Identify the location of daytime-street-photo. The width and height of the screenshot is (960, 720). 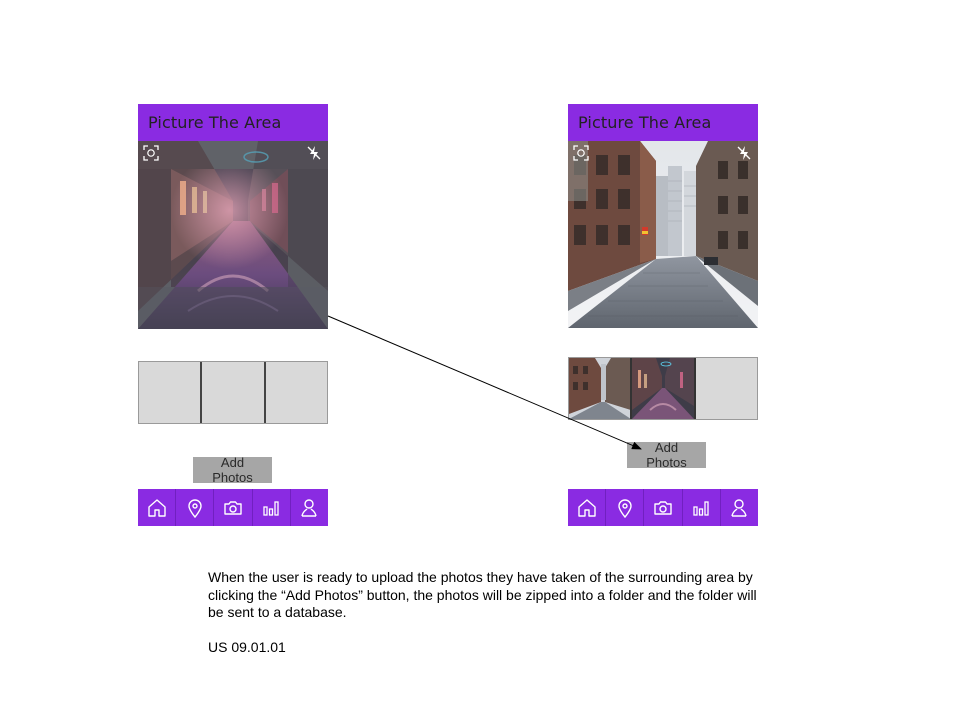
(663, 234).